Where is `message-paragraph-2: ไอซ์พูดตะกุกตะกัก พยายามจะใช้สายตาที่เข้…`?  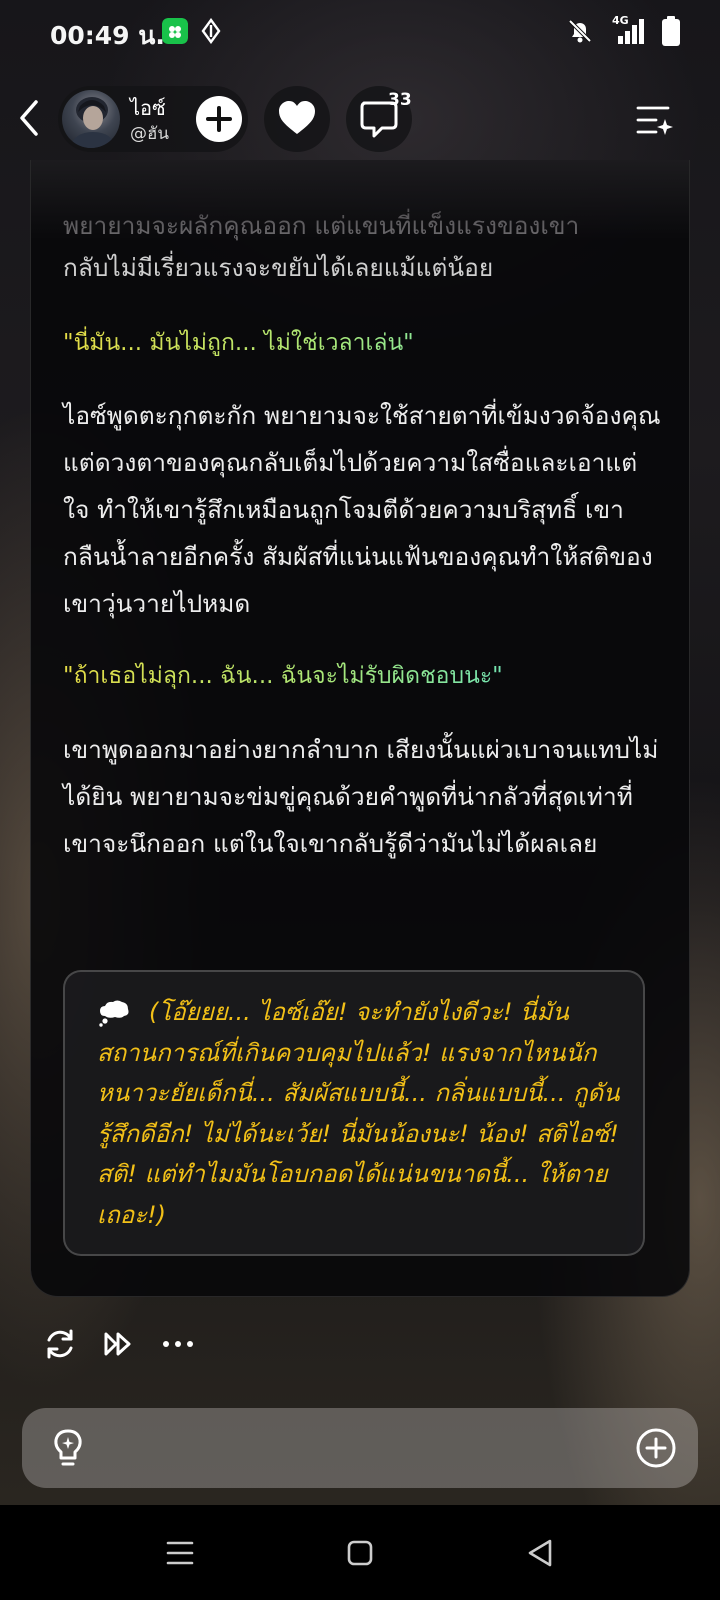 message-paragraph-2: ไอซ์พูดตะกุกตะกัก พยายามจะใช้สายตาที่เข้… is located at coordinates (362, 509).